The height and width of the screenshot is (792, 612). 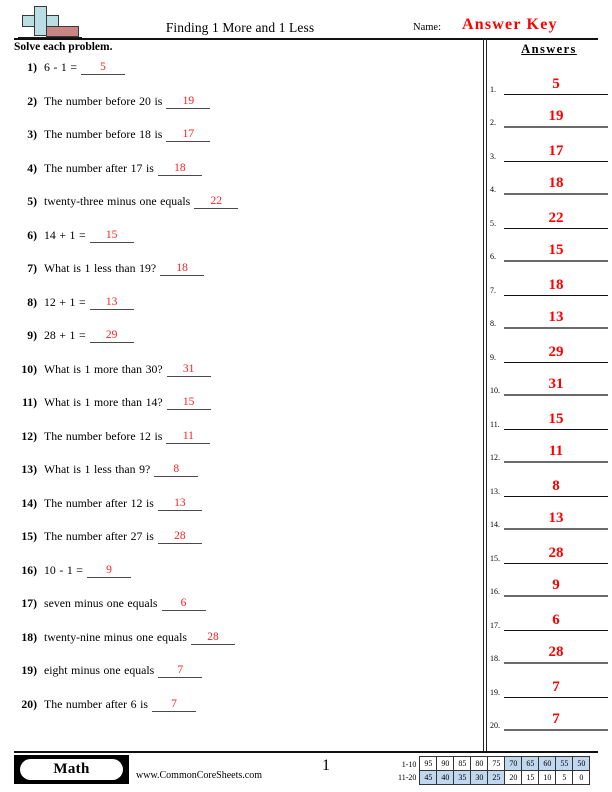 I want to click on problem-body: twenty-three minus one equals 22, so click(x=141, y=202).